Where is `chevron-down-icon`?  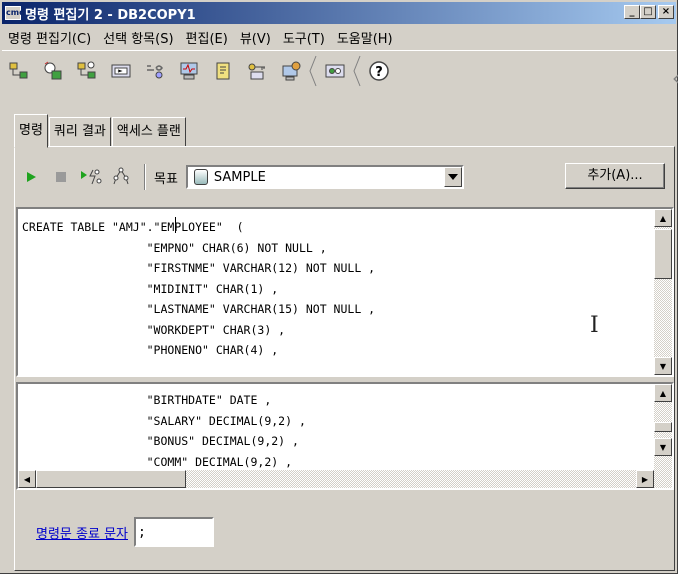 chevron-down-icon is located at coordinates (452, 177).